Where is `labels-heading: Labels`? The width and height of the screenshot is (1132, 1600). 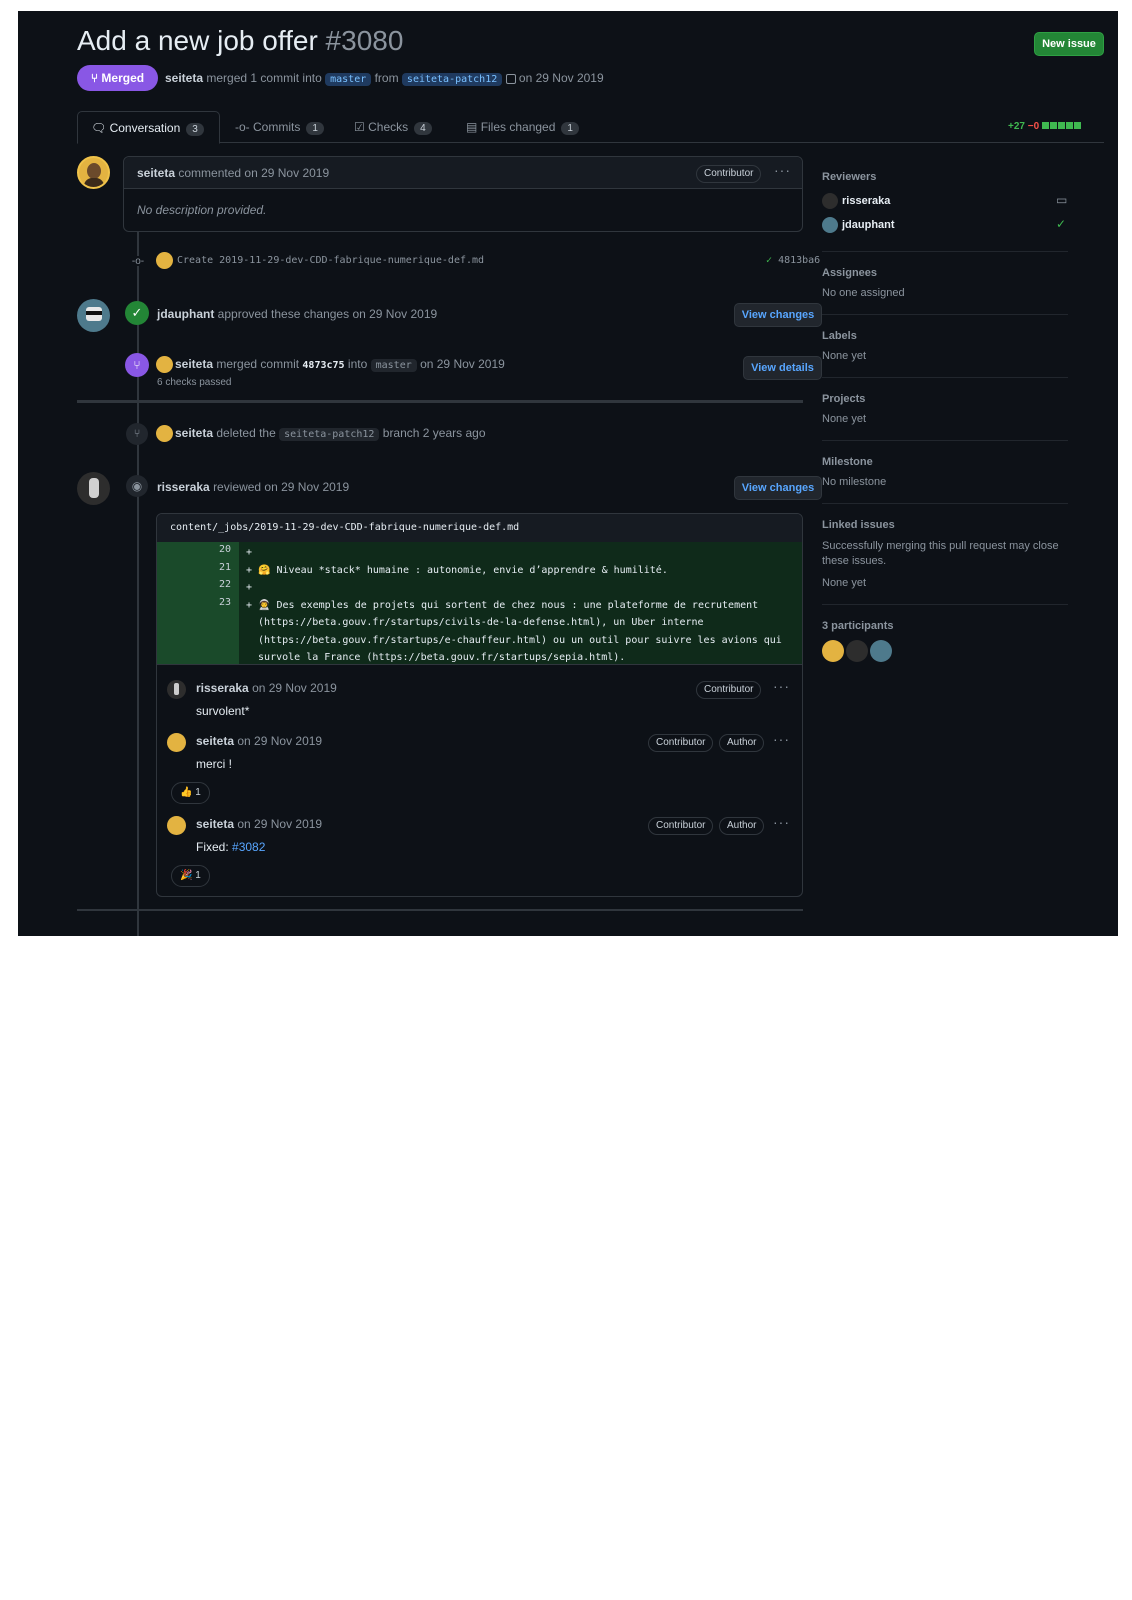
labels-heading: Labels is located at coordinates (952, 336).